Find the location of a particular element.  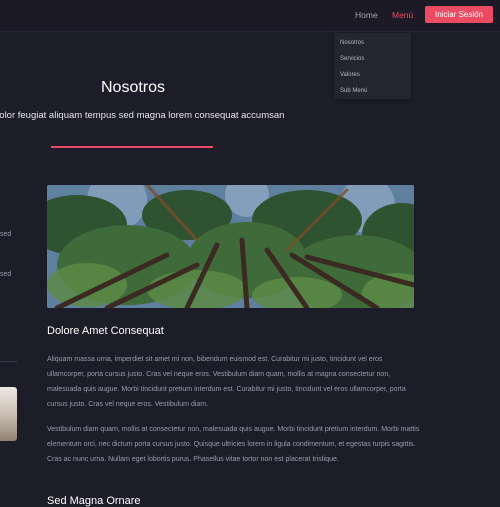

next-section-heading: Sed Magna Ornare is located at coordinates (94, 501).